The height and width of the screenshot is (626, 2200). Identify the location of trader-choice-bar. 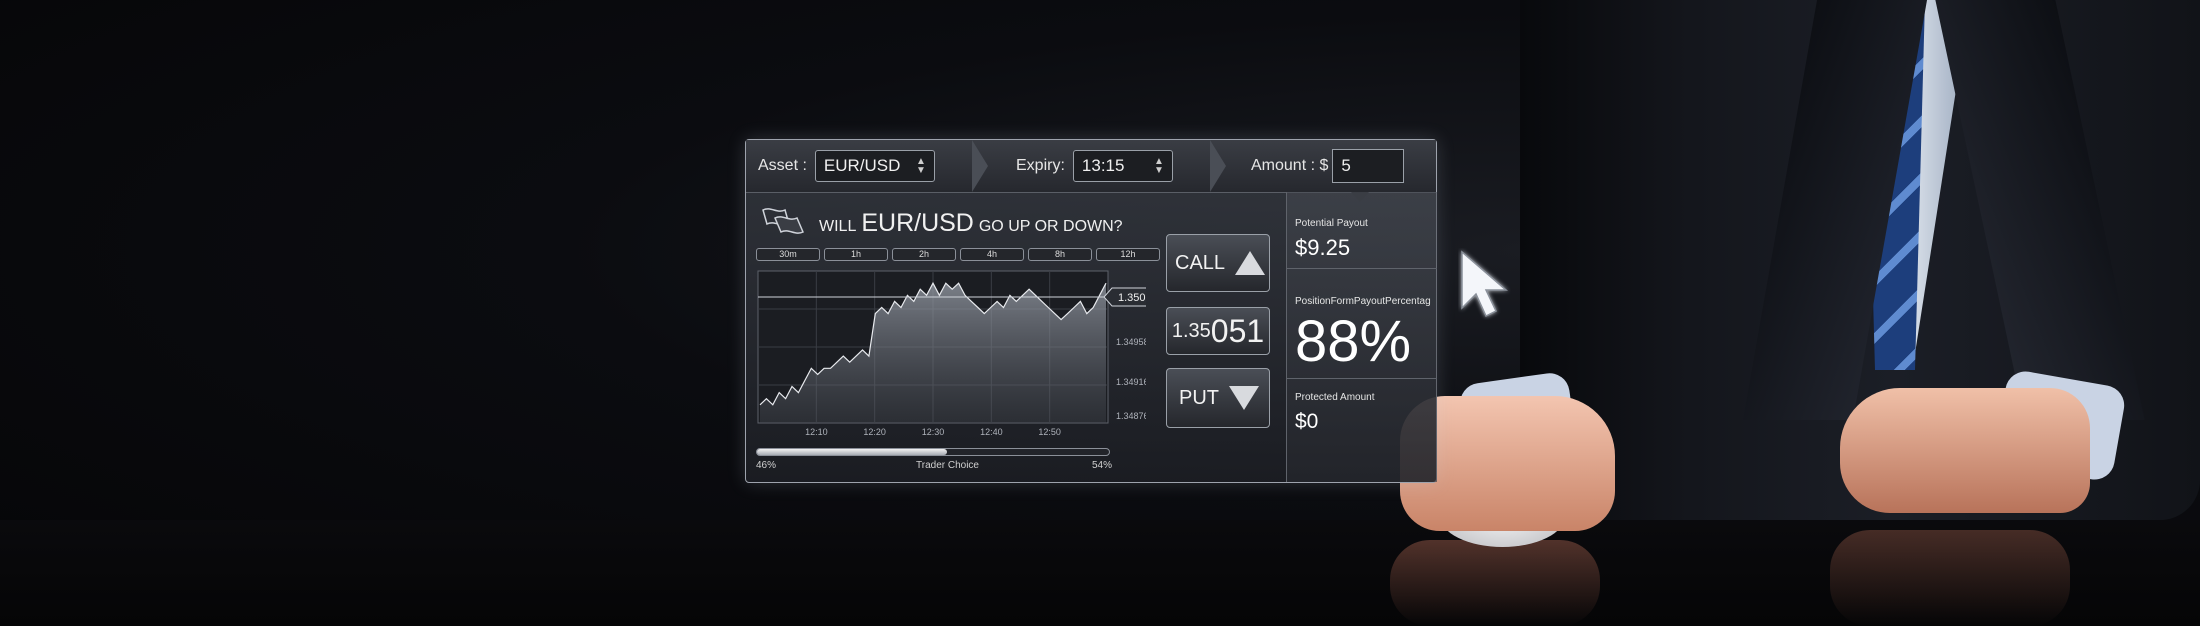
(933, 452).